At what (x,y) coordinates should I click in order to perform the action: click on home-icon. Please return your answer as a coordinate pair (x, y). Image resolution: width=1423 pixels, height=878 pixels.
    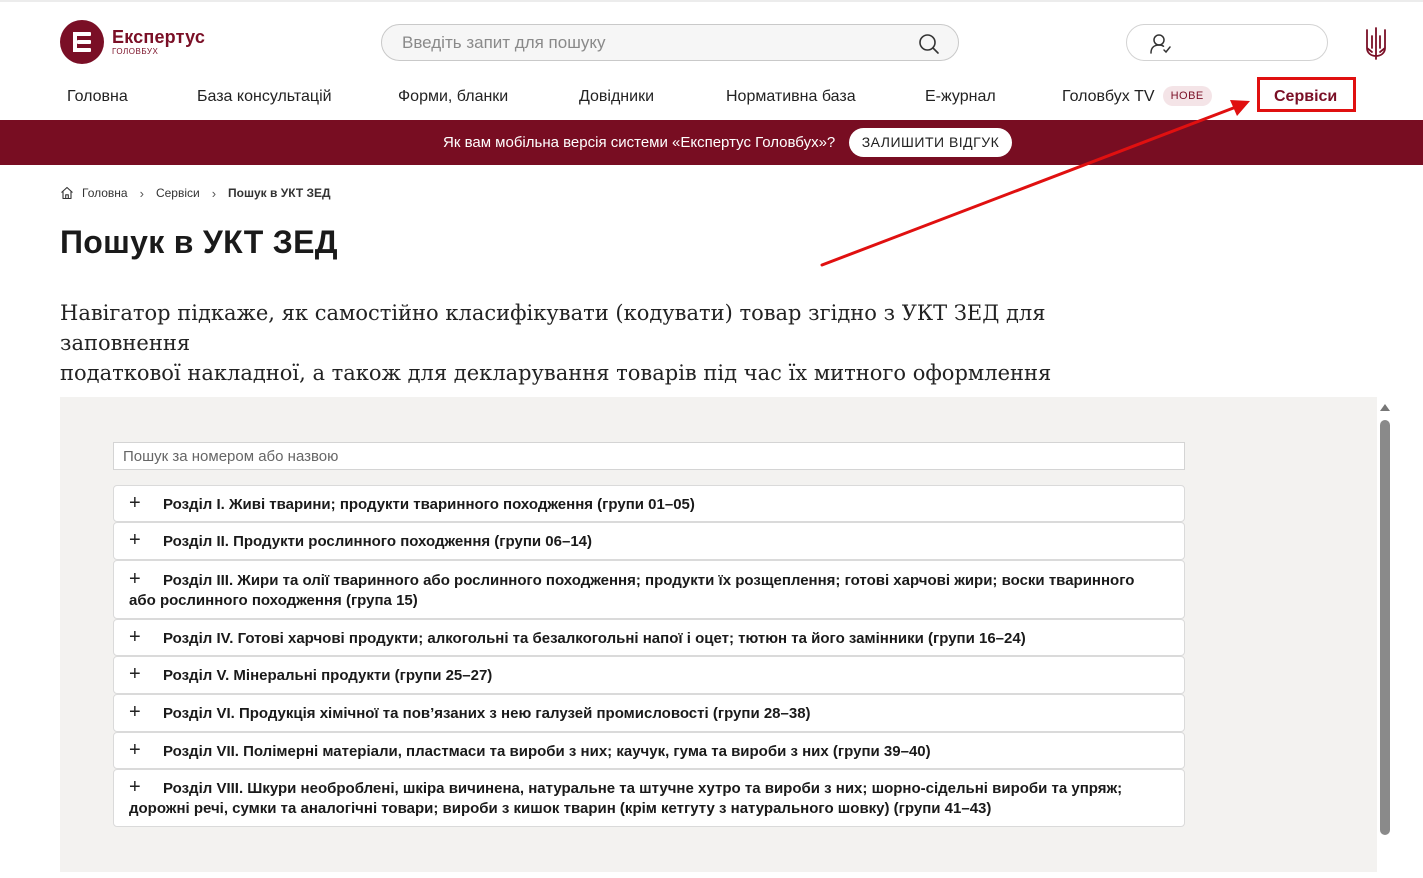
    Looking at the image, I should click on (67, 193).